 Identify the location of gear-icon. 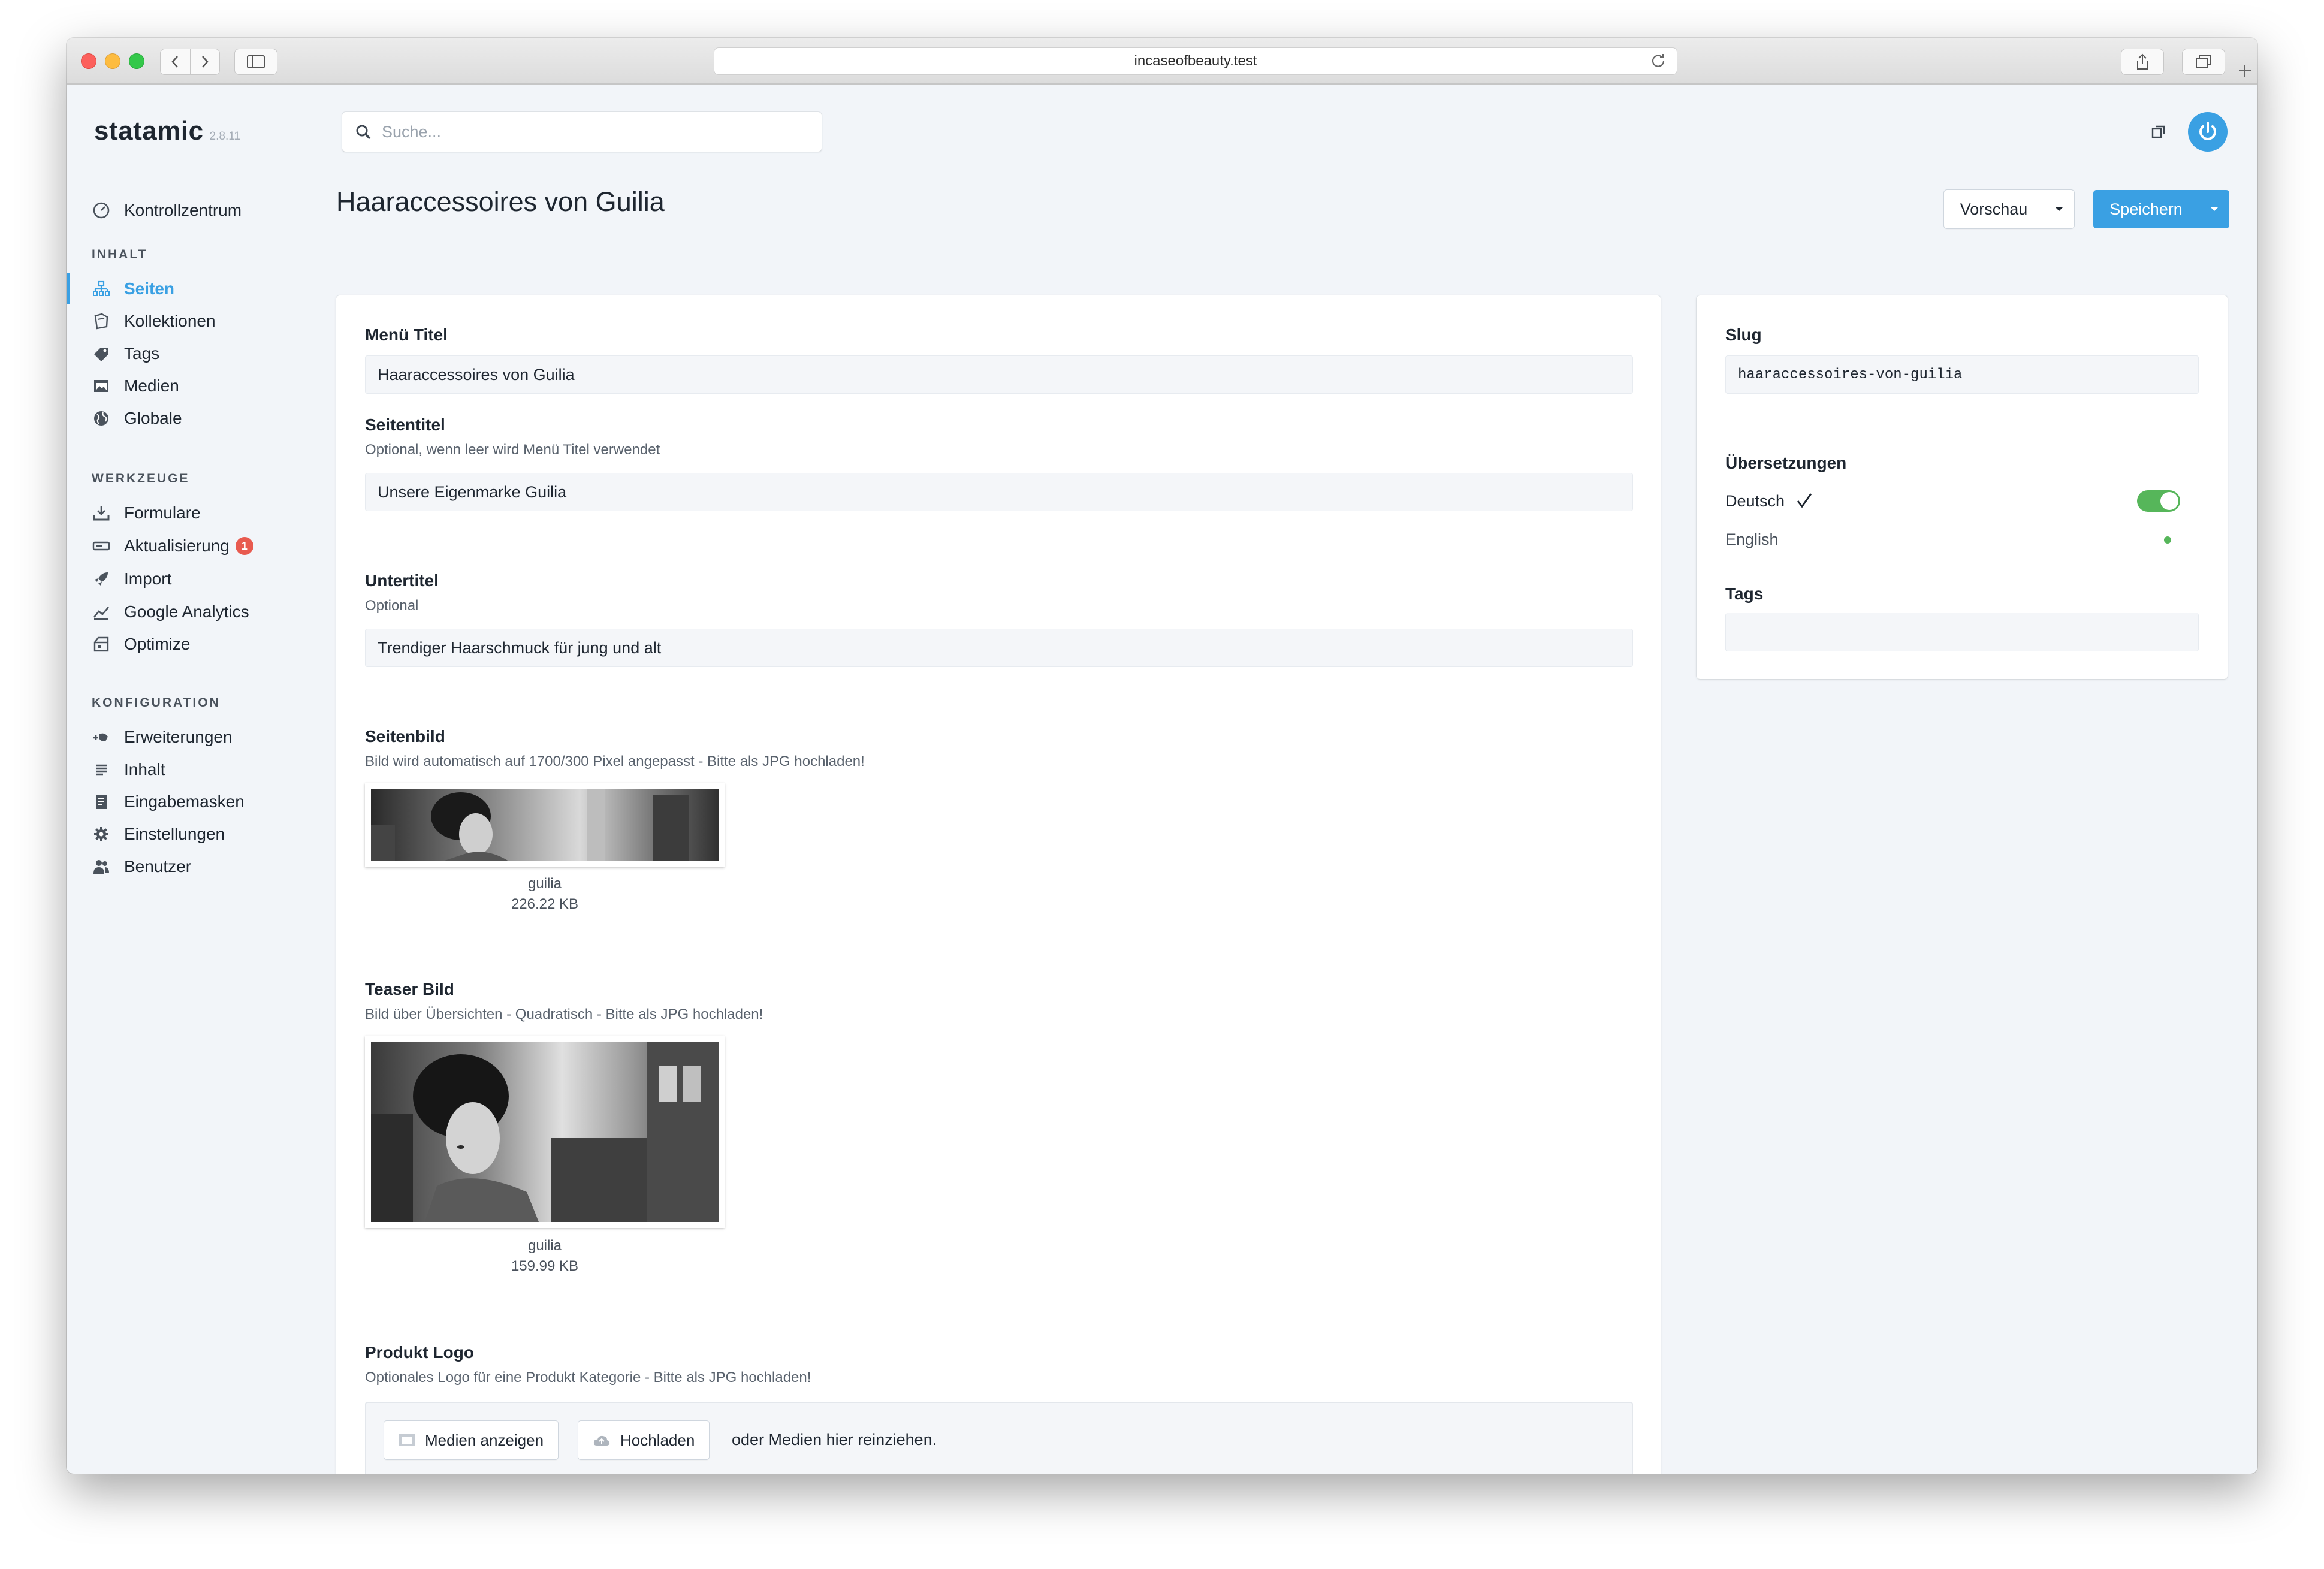
(101, 834).